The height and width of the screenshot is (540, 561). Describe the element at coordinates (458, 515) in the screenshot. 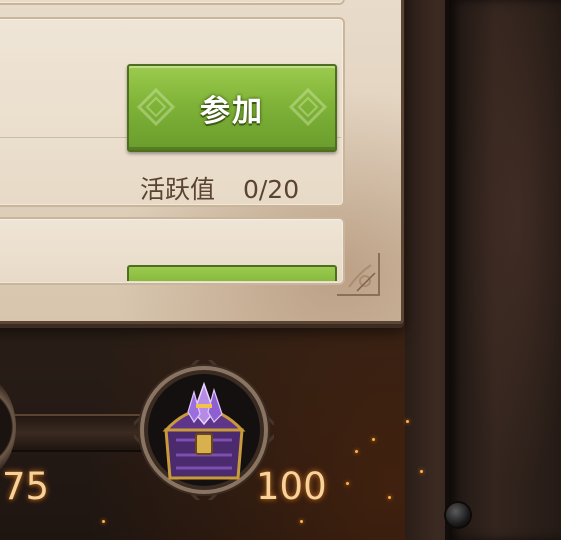

I see `frame-bolt-icon` at that location.